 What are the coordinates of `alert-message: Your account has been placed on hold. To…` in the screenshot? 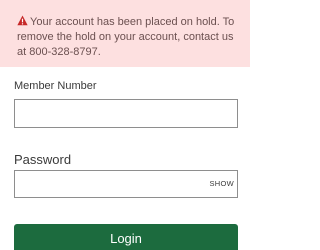 It's located at (126, 37).